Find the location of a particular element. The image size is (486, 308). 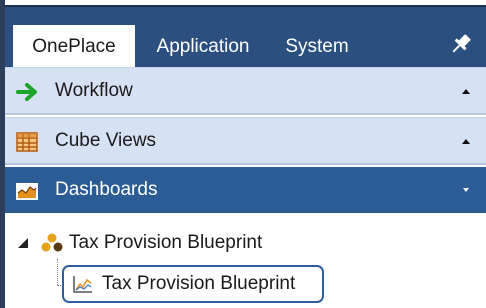

panel-label-dashboards: Dashboards is located at coordinates (106, 189).